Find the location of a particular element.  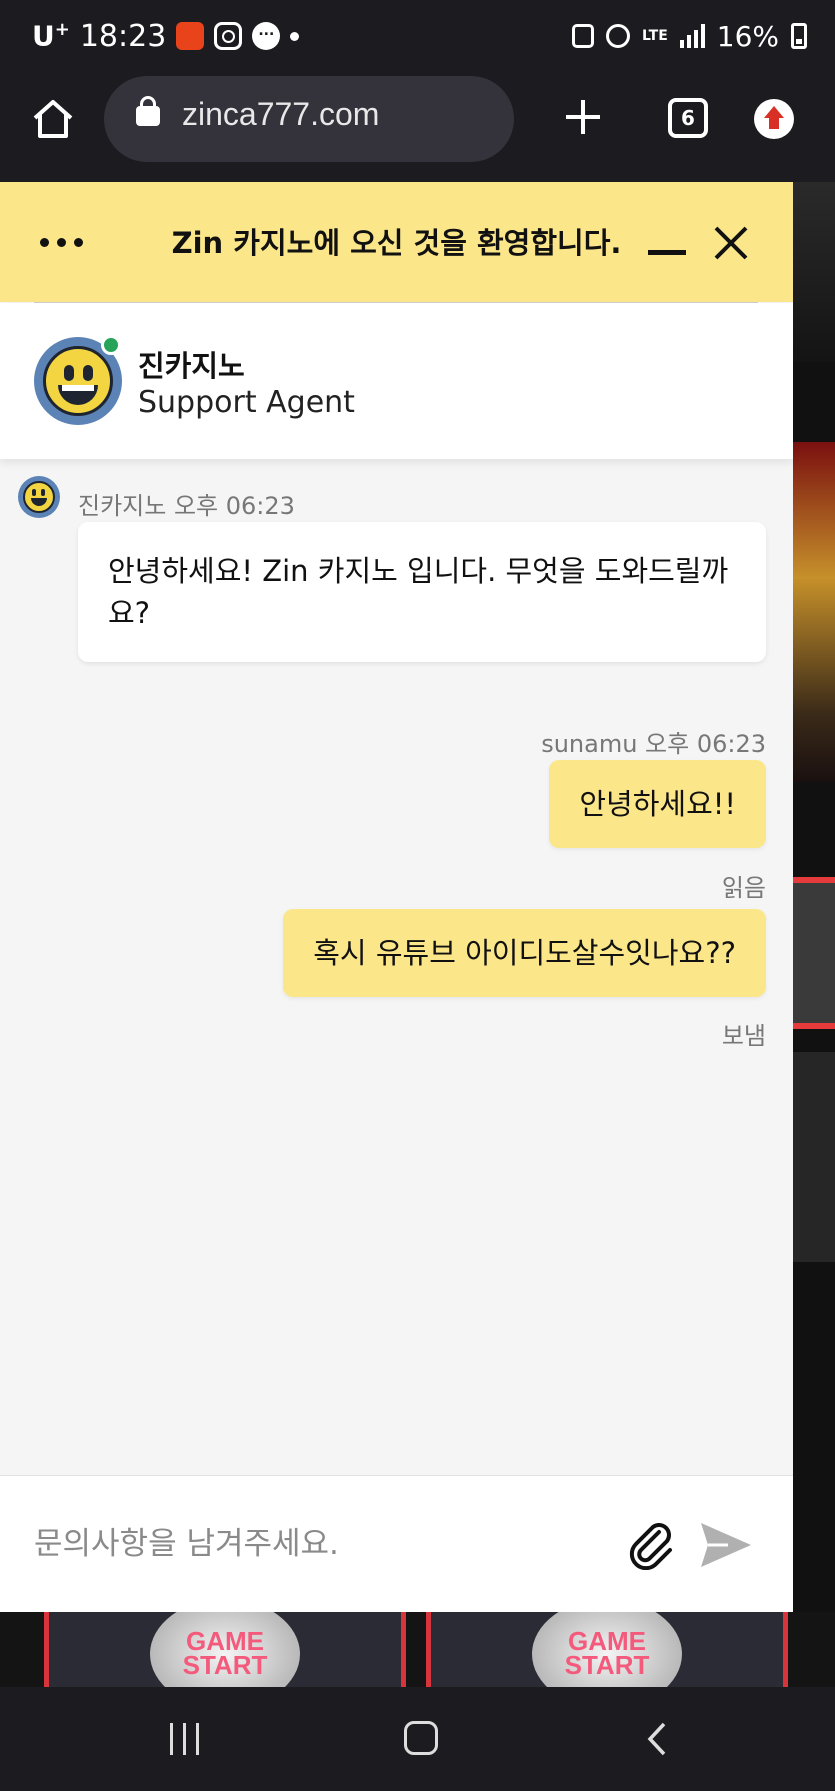

notification-dot-icon is located at coordinates (295, 36).